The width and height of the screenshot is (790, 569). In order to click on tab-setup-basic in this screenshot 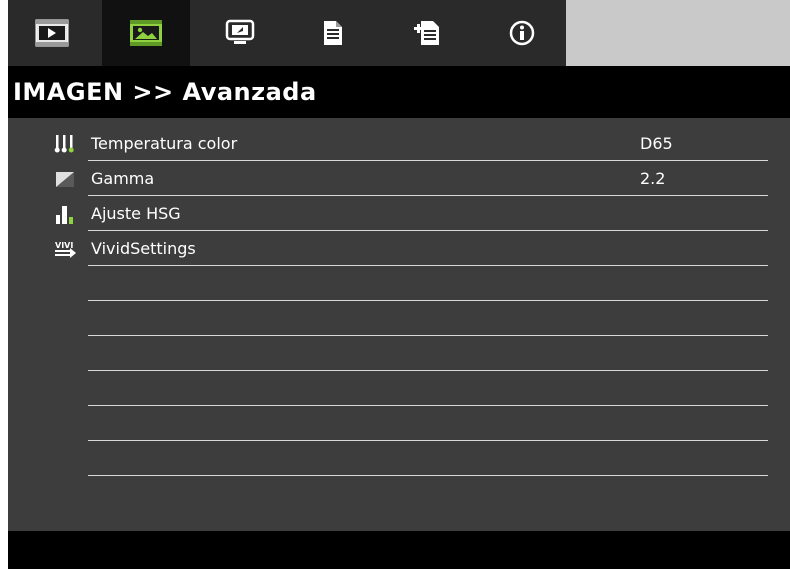, I will do `click(334, 33)`.